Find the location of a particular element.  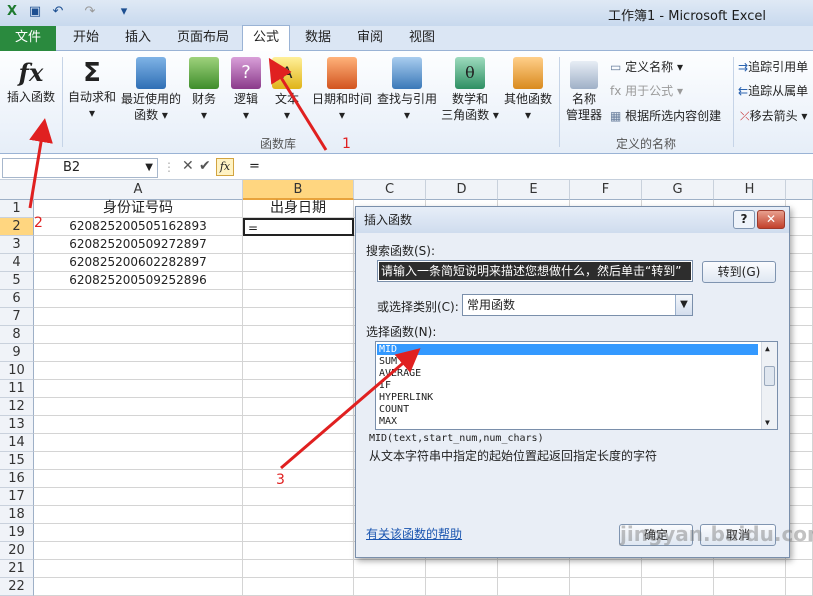

row-header: 5 is located at coordinates (17, 281).